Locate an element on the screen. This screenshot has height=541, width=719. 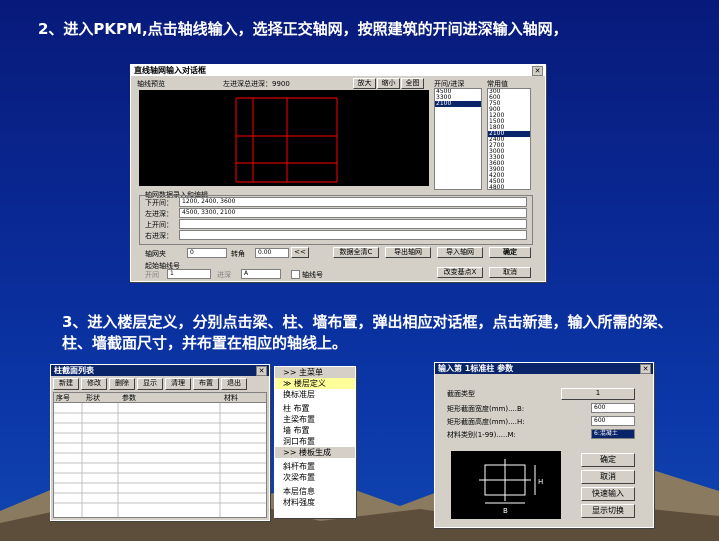
axis-angle-label: 轴网夹 is located at coordinates (155, 254).